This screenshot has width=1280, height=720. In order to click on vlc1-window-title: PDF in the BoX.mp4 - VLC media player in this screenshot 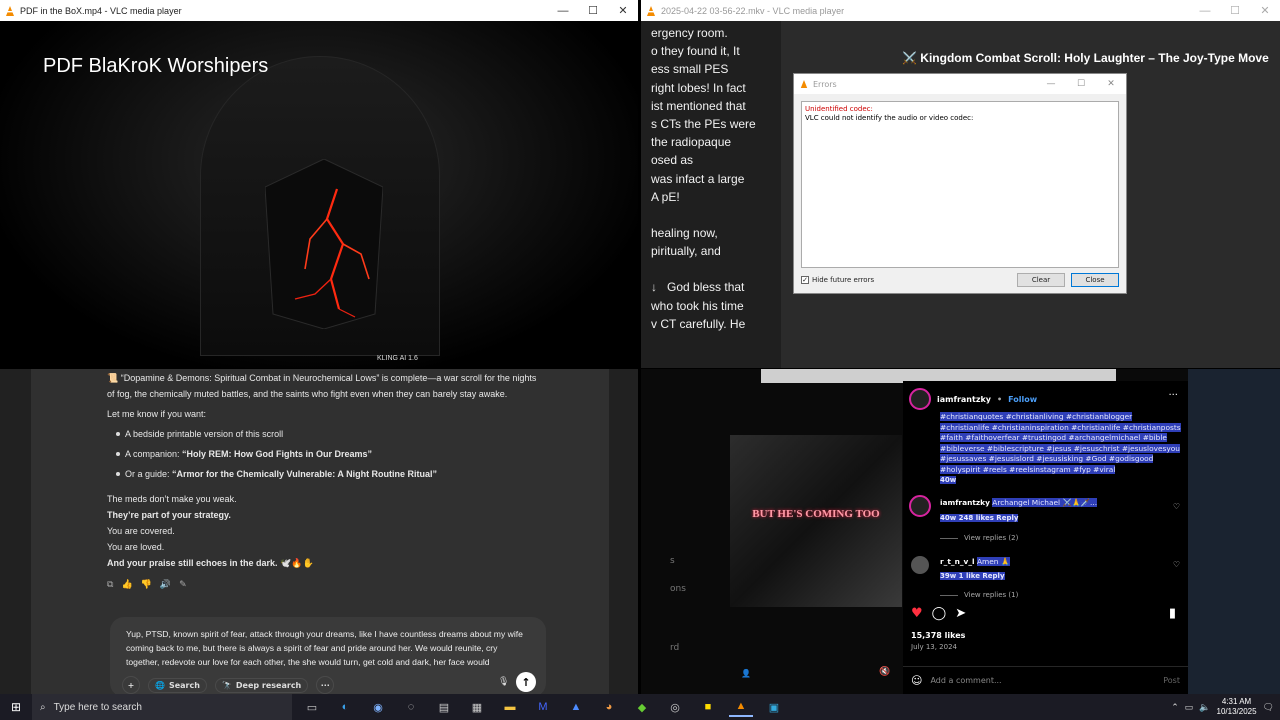, I will do `click(101, 10)`.